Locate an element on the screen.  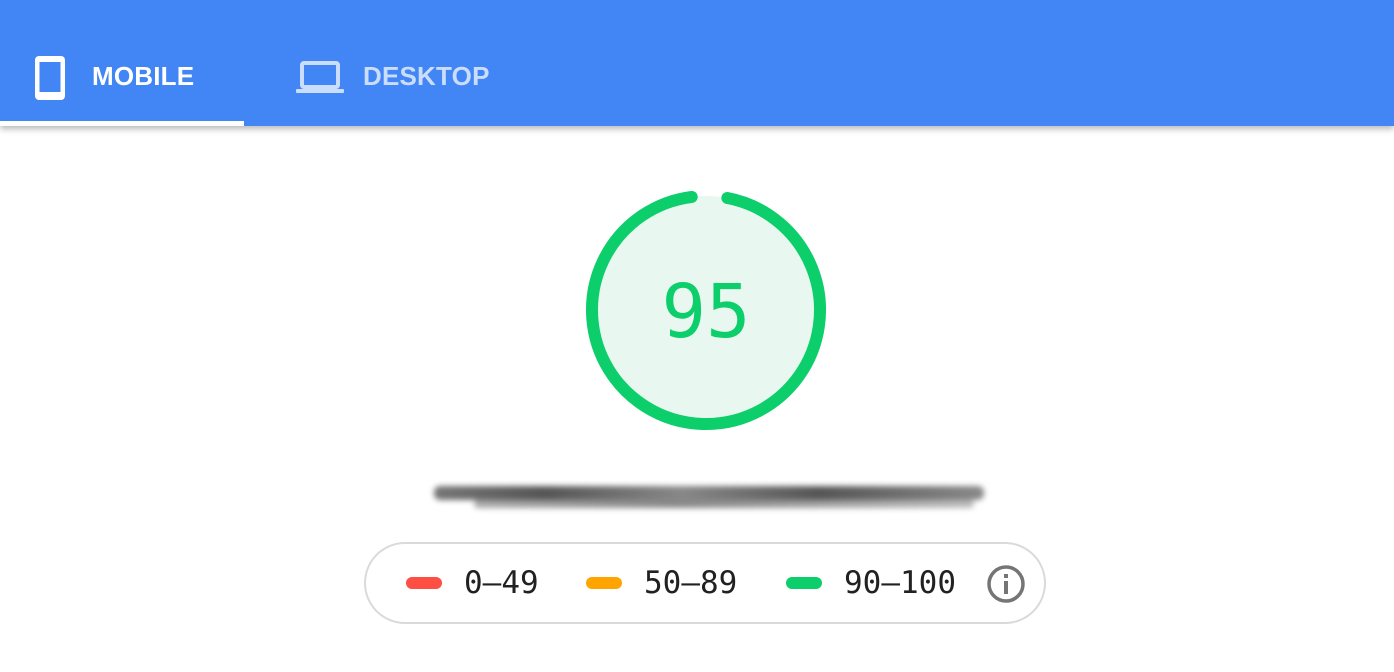
legend-item-pass: 90–100 is located at coordinates (871, 583).